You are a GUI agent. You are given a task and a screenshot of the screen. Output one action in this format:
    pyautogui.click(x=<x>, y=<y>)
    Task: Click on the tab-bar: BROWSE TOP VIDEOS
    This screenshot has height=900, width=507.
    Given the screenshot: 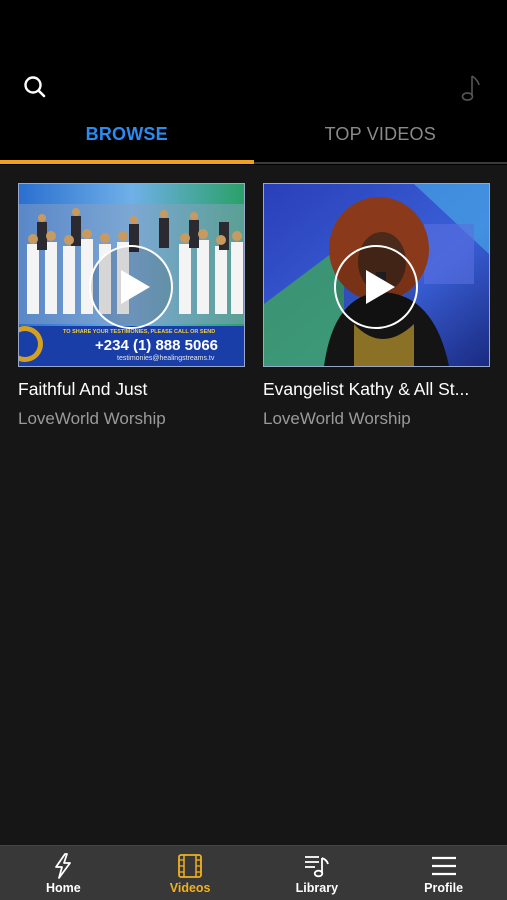 What is the action you would take?
    pyautogui.click(x=253, y=141)
    